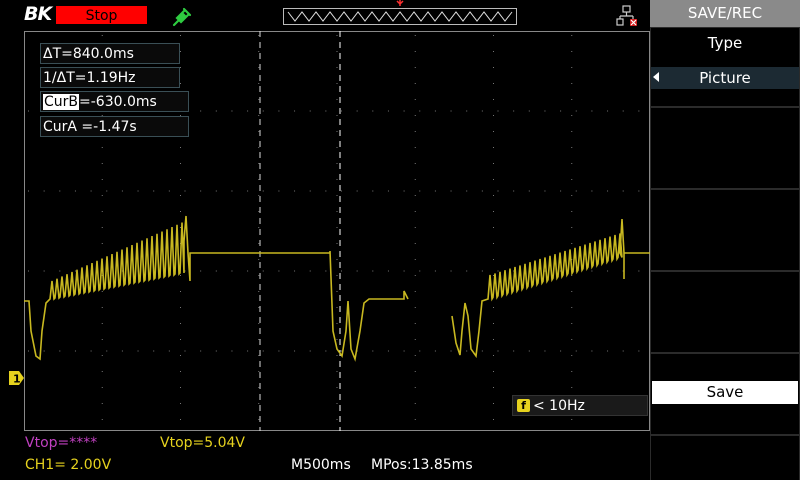  I want to click on type-label: Type, so click(725, 43).